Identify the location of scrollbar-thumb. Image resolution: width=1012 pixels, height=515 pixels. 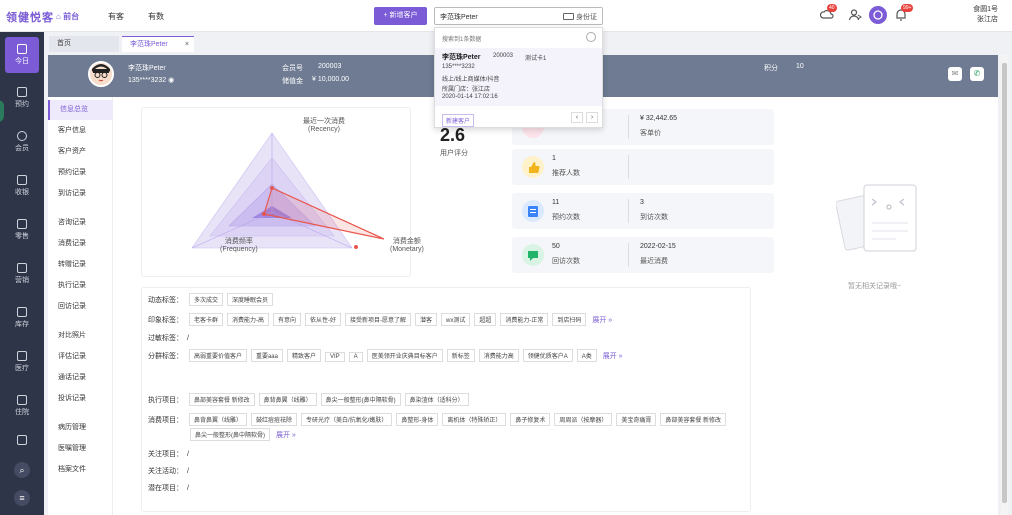
(1004, 283).